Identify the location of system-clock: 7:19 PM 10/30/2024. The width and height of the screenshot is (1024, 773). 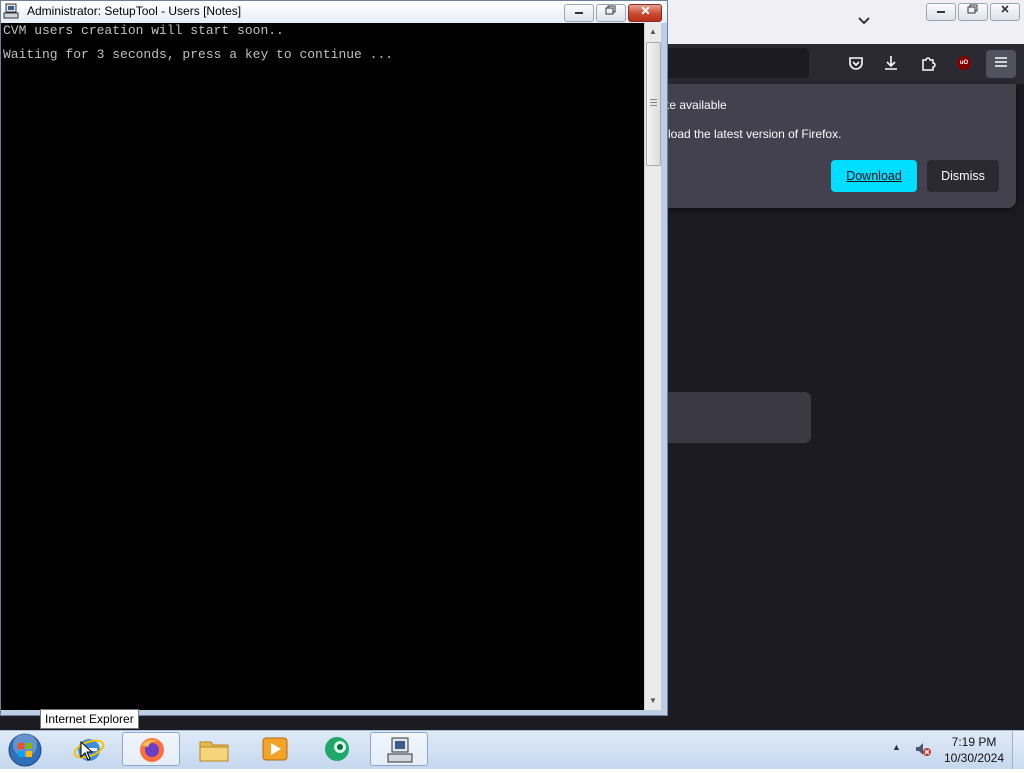
(974, 750).